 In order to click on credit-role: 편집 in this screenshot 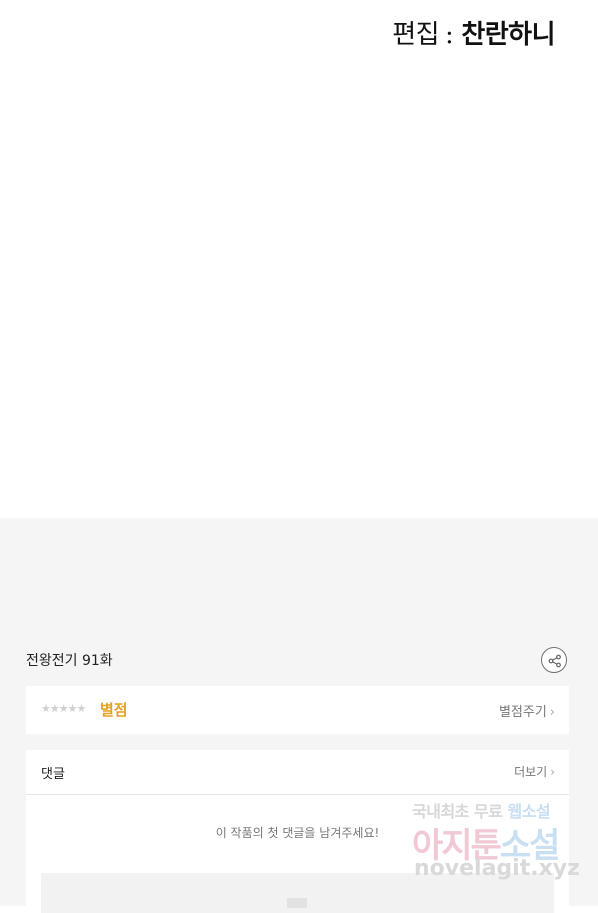, I will do `click(416, 35)`.